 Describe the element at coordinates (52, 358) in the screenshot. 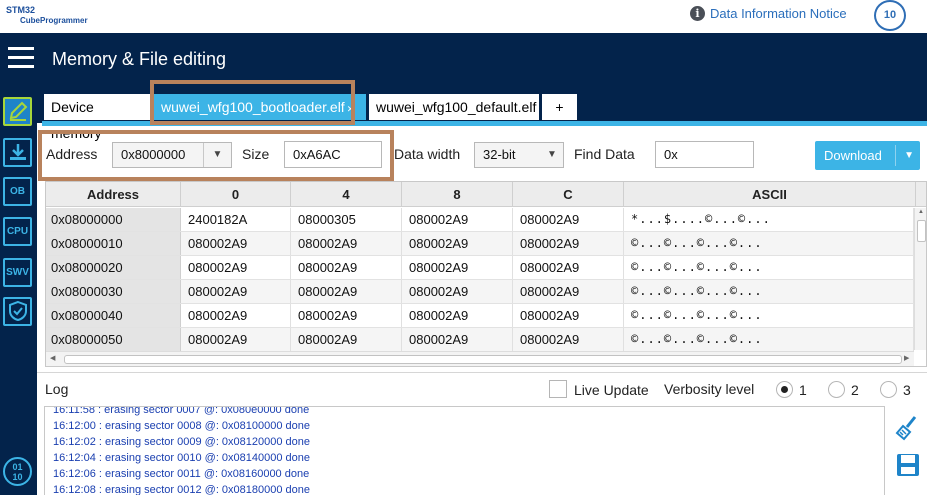

I see `scroll-left-icon: ◀` at that location.